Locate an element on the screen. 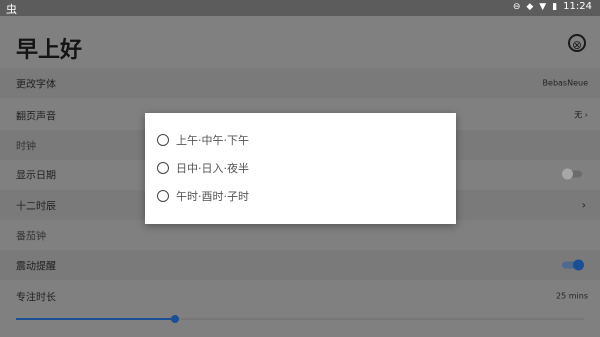 The image size is (600, 337). wifi-icon: ▼ is located at coordinates (543, 6).